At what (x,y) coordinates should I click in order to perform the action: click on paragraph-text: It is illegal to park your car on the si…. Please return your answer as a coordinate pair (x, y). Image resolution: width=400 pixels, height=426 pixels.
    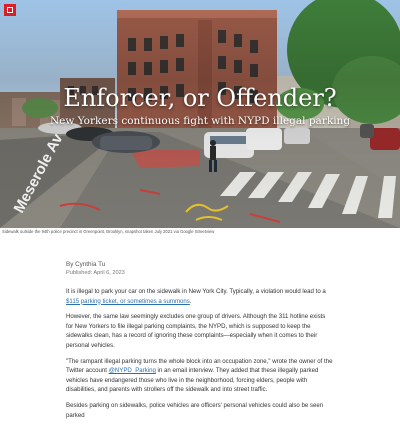
    Looking at the image, I should click on (196, 291).